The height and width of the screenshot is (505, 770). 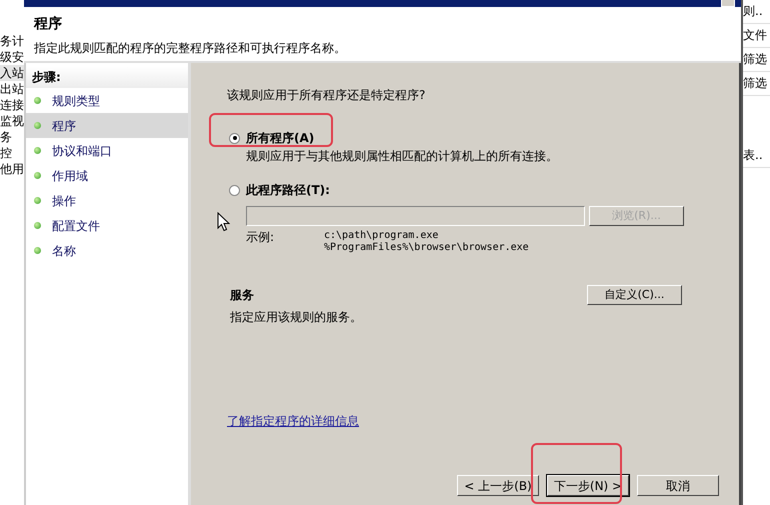 I want to click on option-label: 所有程序(A), so click(x=280, y=138).